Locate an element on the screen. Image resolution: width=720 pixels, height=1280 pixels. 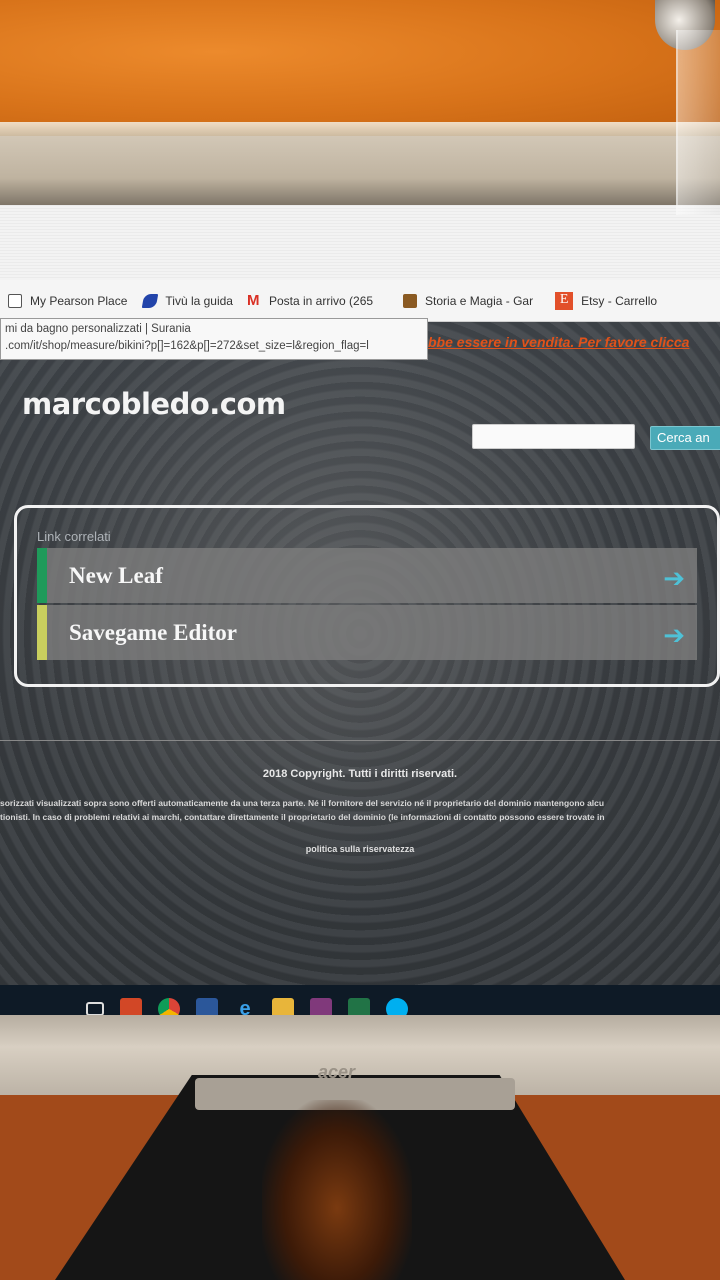
bookmark-label: Storia e Magia - Gar is located at coordinates (479, 300).